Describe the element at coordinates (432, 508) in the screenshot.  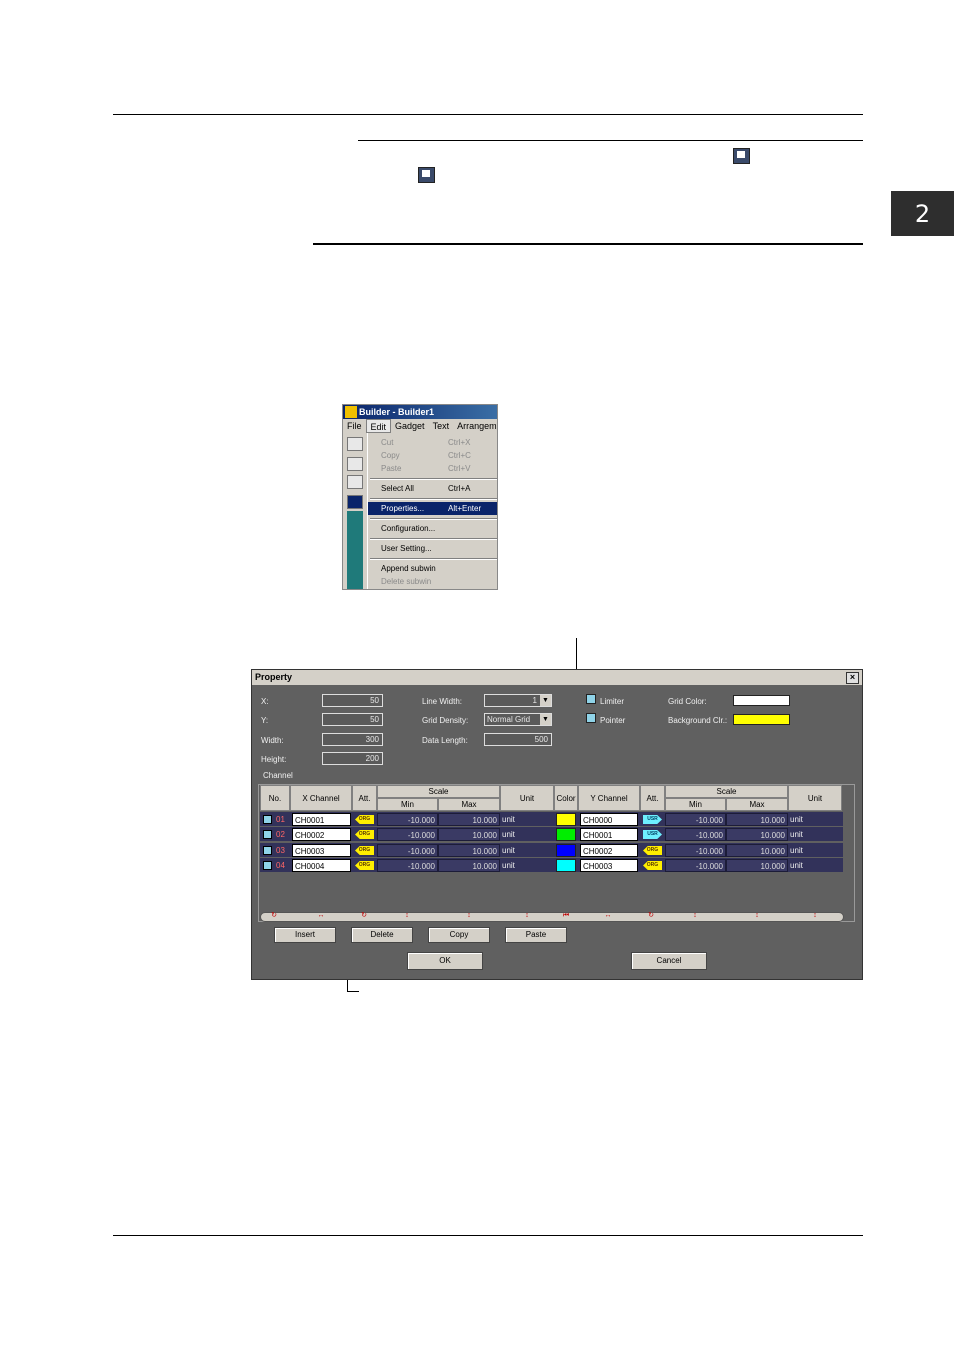
I see `menu-item-properties: Properties... Alt+Enter` at that location.